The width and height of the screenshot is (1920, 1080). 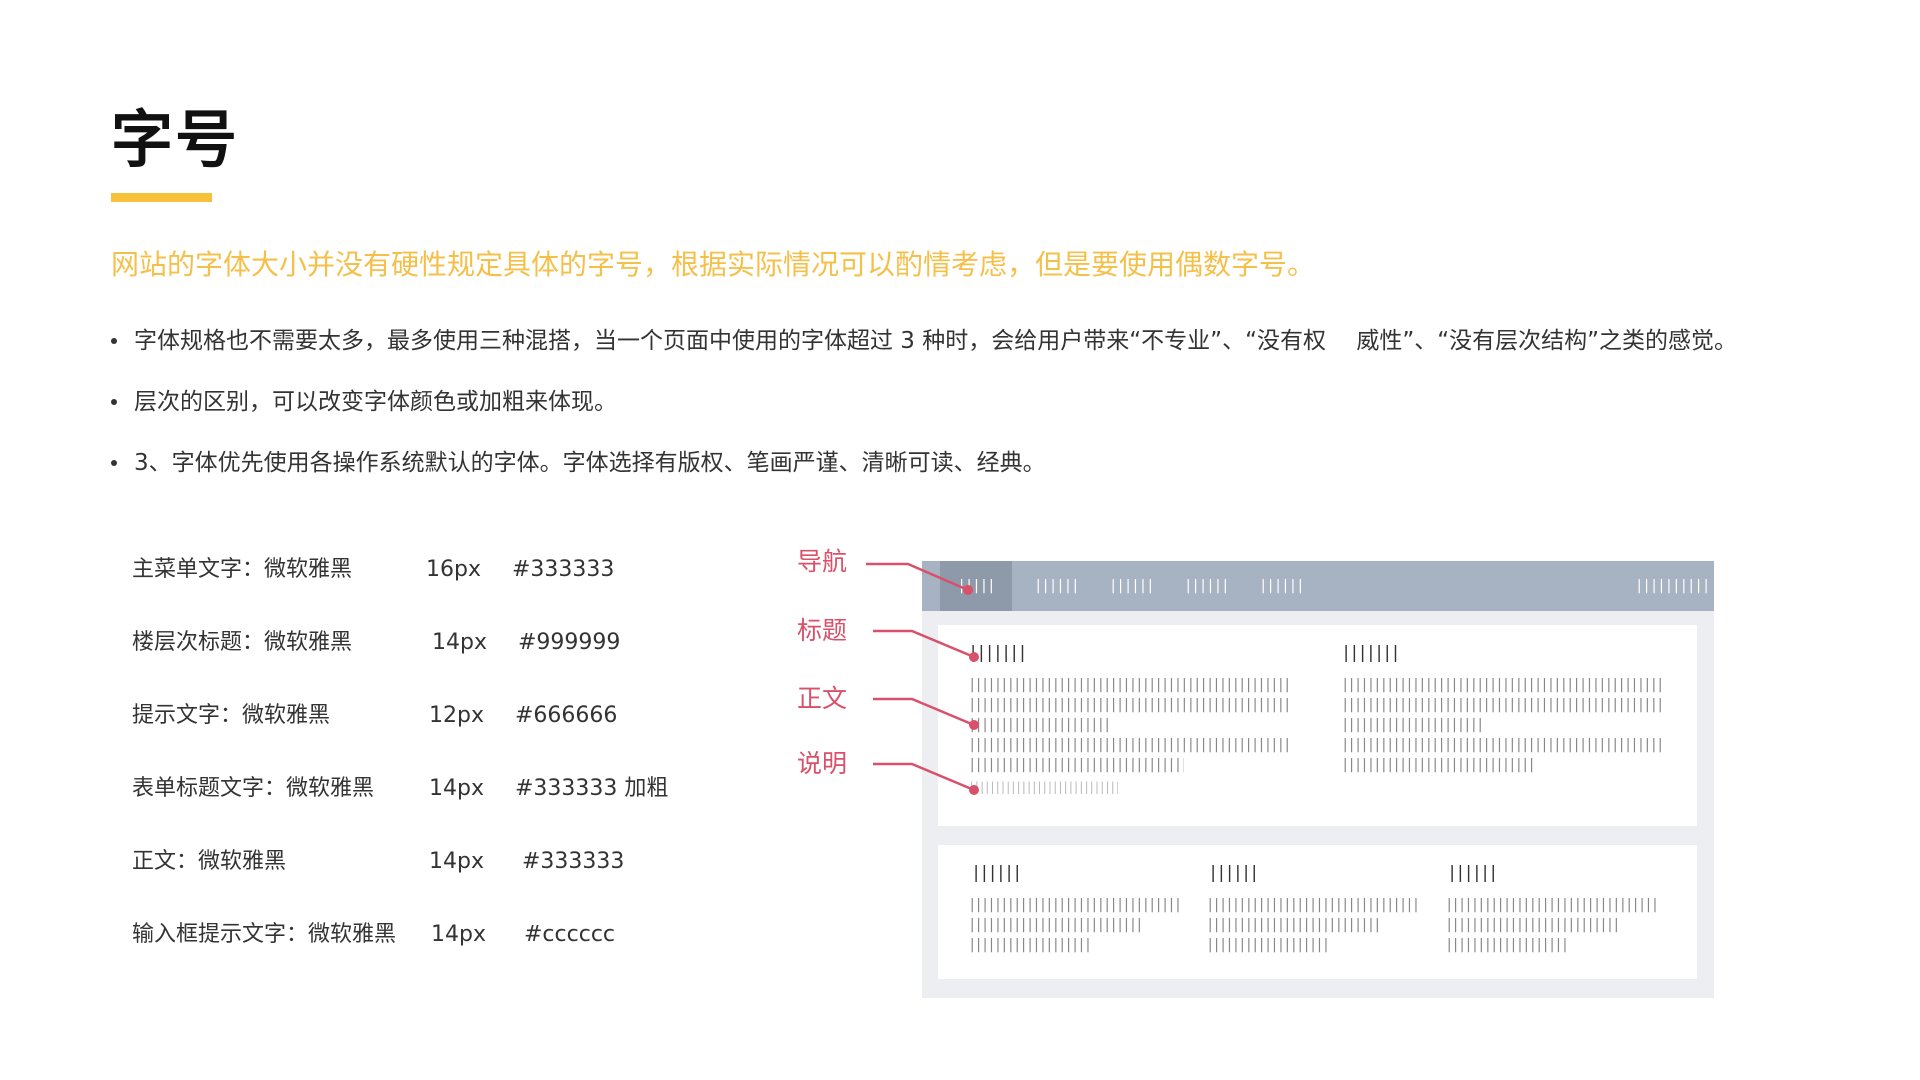 I want to click on callout-note-label: 说明, so click(x=822, y=763).